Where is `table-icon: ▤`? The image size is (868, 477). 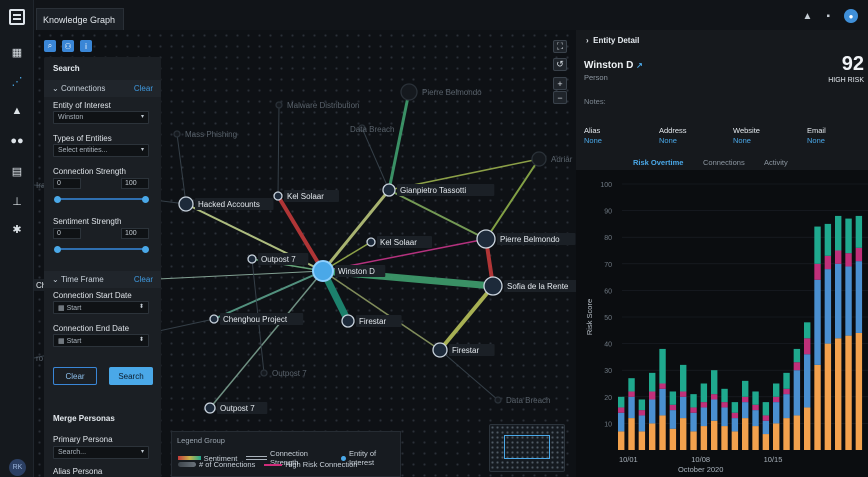
table-icon: ▤ is located at coordinates (17, 171).